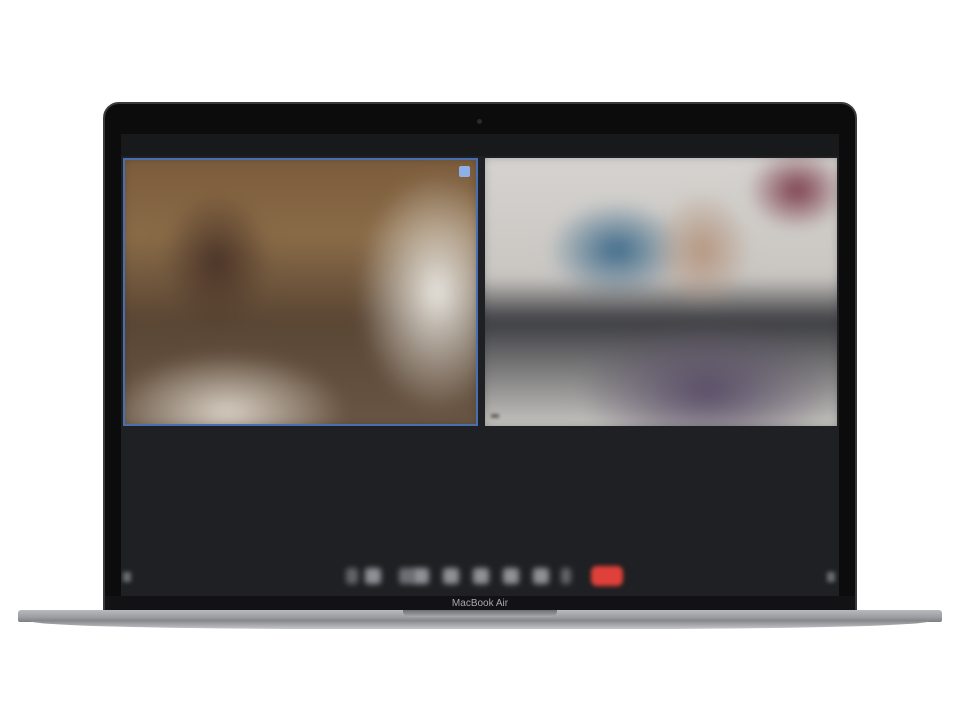  What do you see at coordinates (607, 576) in the screenshot?
I see `leave-meeting-button` at bounding box center [607, 576].